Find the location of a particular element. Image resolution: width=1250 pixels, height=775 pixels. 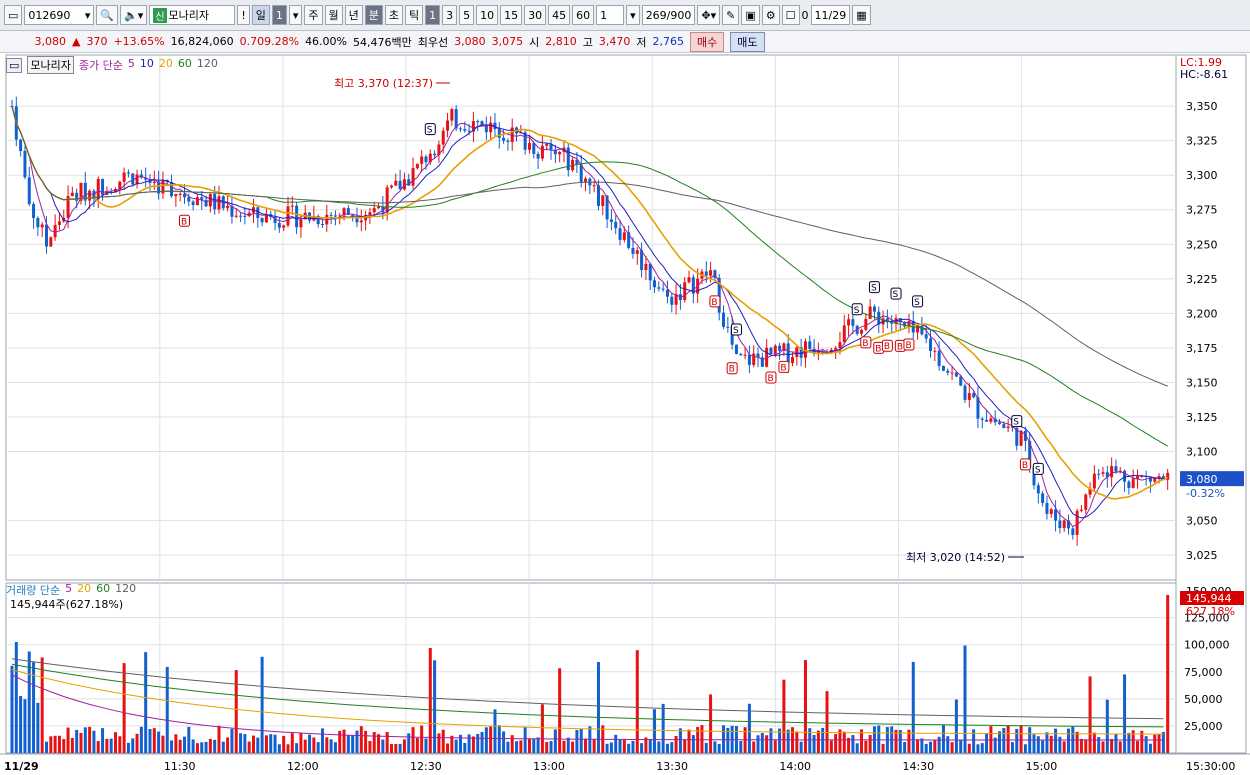

buy-button: 매수 is located at coordinates (707, 41).